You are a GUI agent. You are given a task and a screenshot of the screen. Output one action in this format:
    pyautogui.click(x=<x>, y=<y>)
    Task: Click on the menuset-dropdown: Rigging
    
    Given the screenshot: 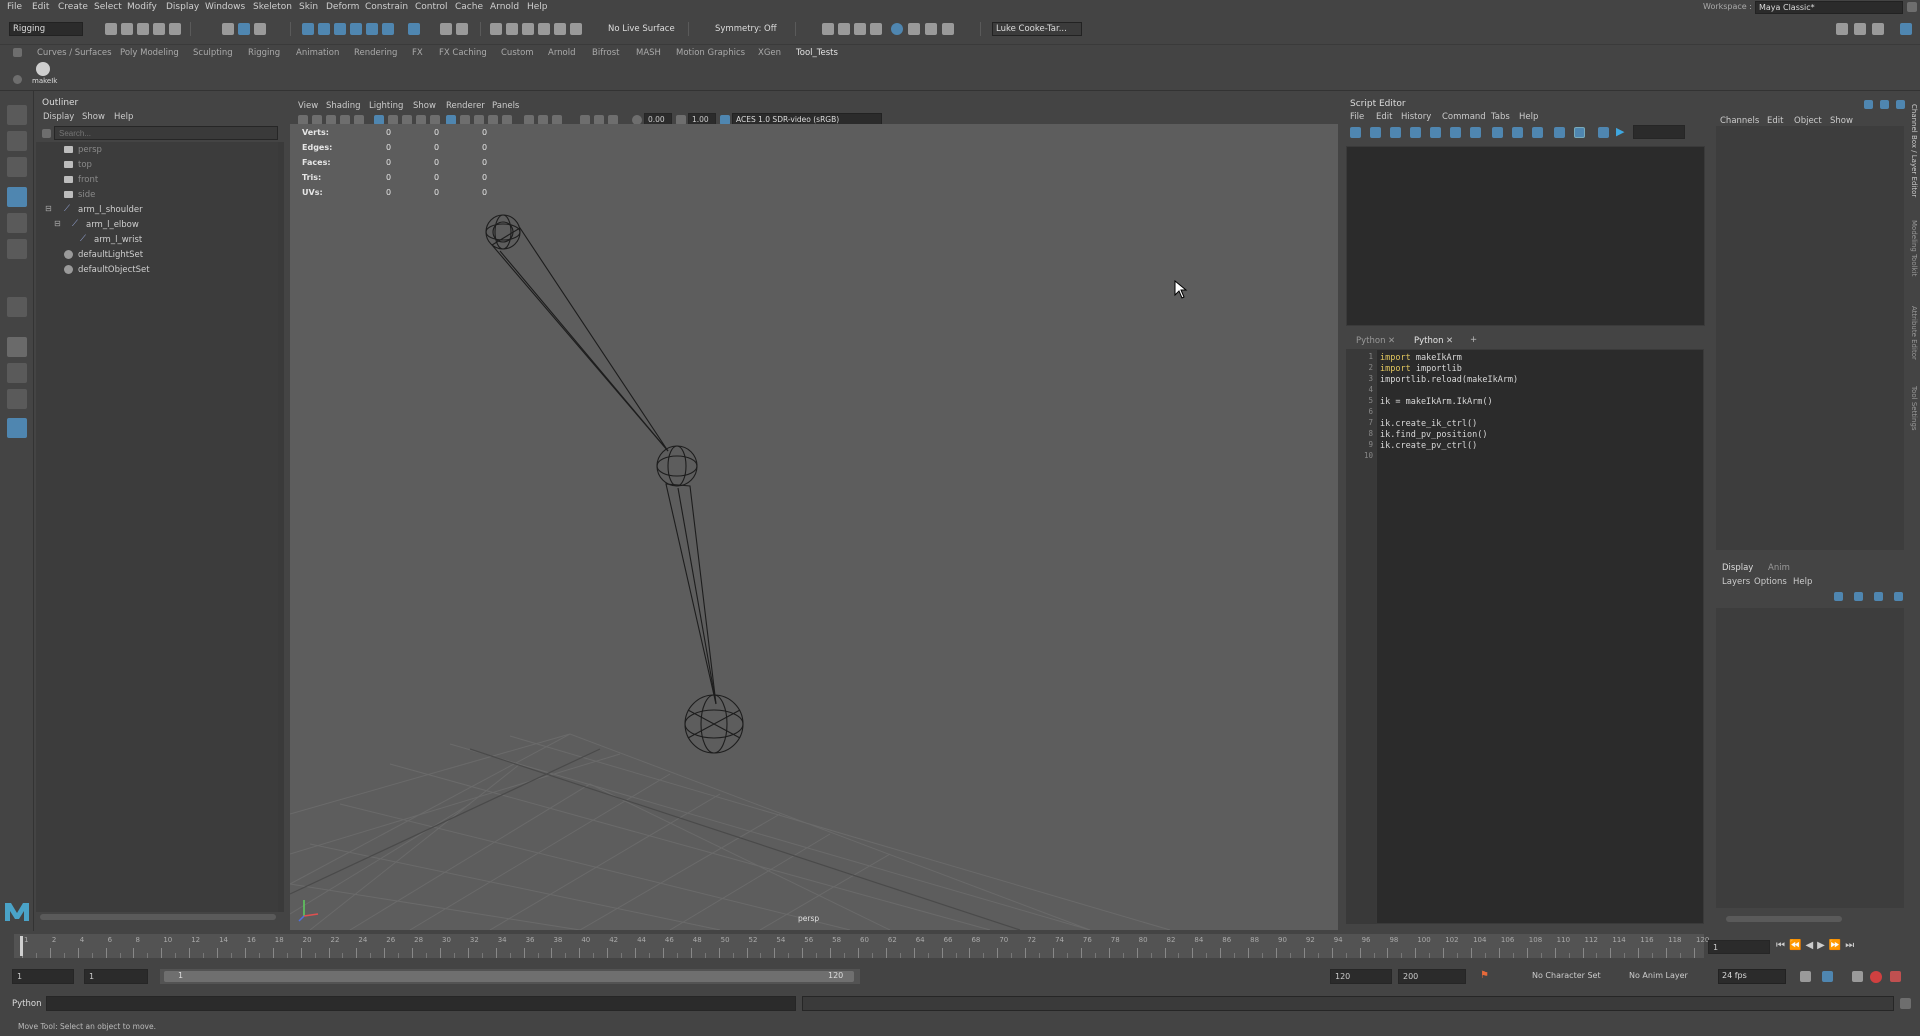 What is the action you would take?
    pyautogui.click(x=46, y=29)
    